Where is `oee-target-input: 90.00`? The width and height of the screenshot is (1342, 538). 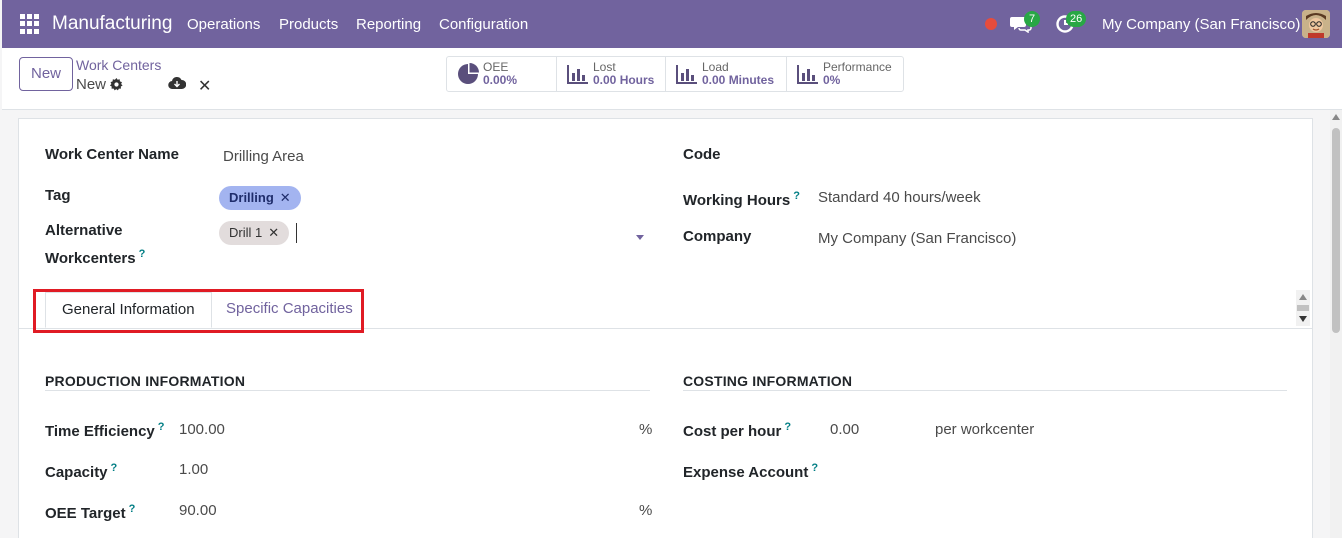 oee-target-input: 90.00 is located at coordinates (198, 511).